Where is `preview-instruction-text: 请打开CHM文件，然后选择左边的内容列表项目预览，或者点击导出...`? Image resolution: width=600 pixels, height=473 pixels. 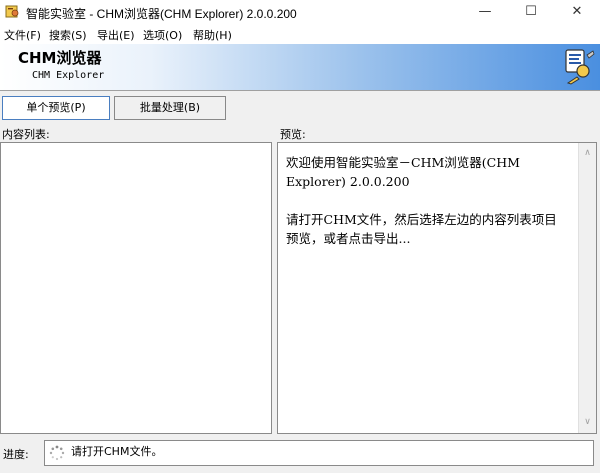
preview-instruction-text: 请打开CHM文件，然后选择左边的内容列表项目预览，或者点击导出... is located at coordinates (421, 229).